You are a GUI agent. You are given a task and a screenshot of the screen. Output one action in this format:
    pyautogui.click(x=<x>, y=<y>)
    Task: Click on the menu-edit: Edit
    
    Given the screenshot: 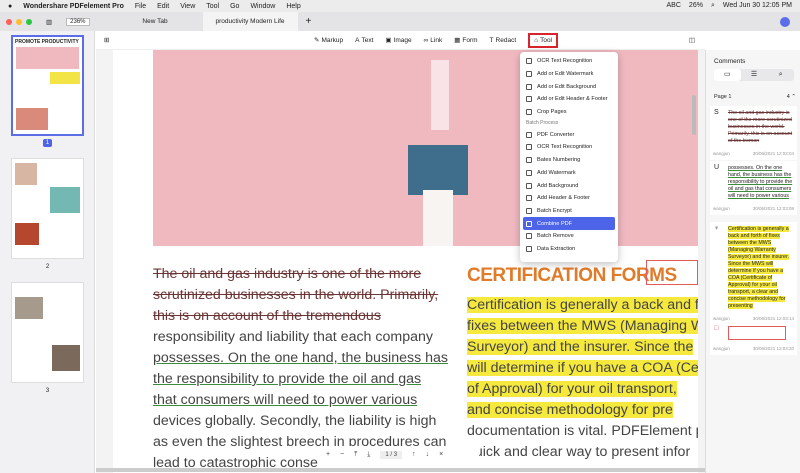 What is the action you would take?
    pyautogui.click(x=163, y=6)
    